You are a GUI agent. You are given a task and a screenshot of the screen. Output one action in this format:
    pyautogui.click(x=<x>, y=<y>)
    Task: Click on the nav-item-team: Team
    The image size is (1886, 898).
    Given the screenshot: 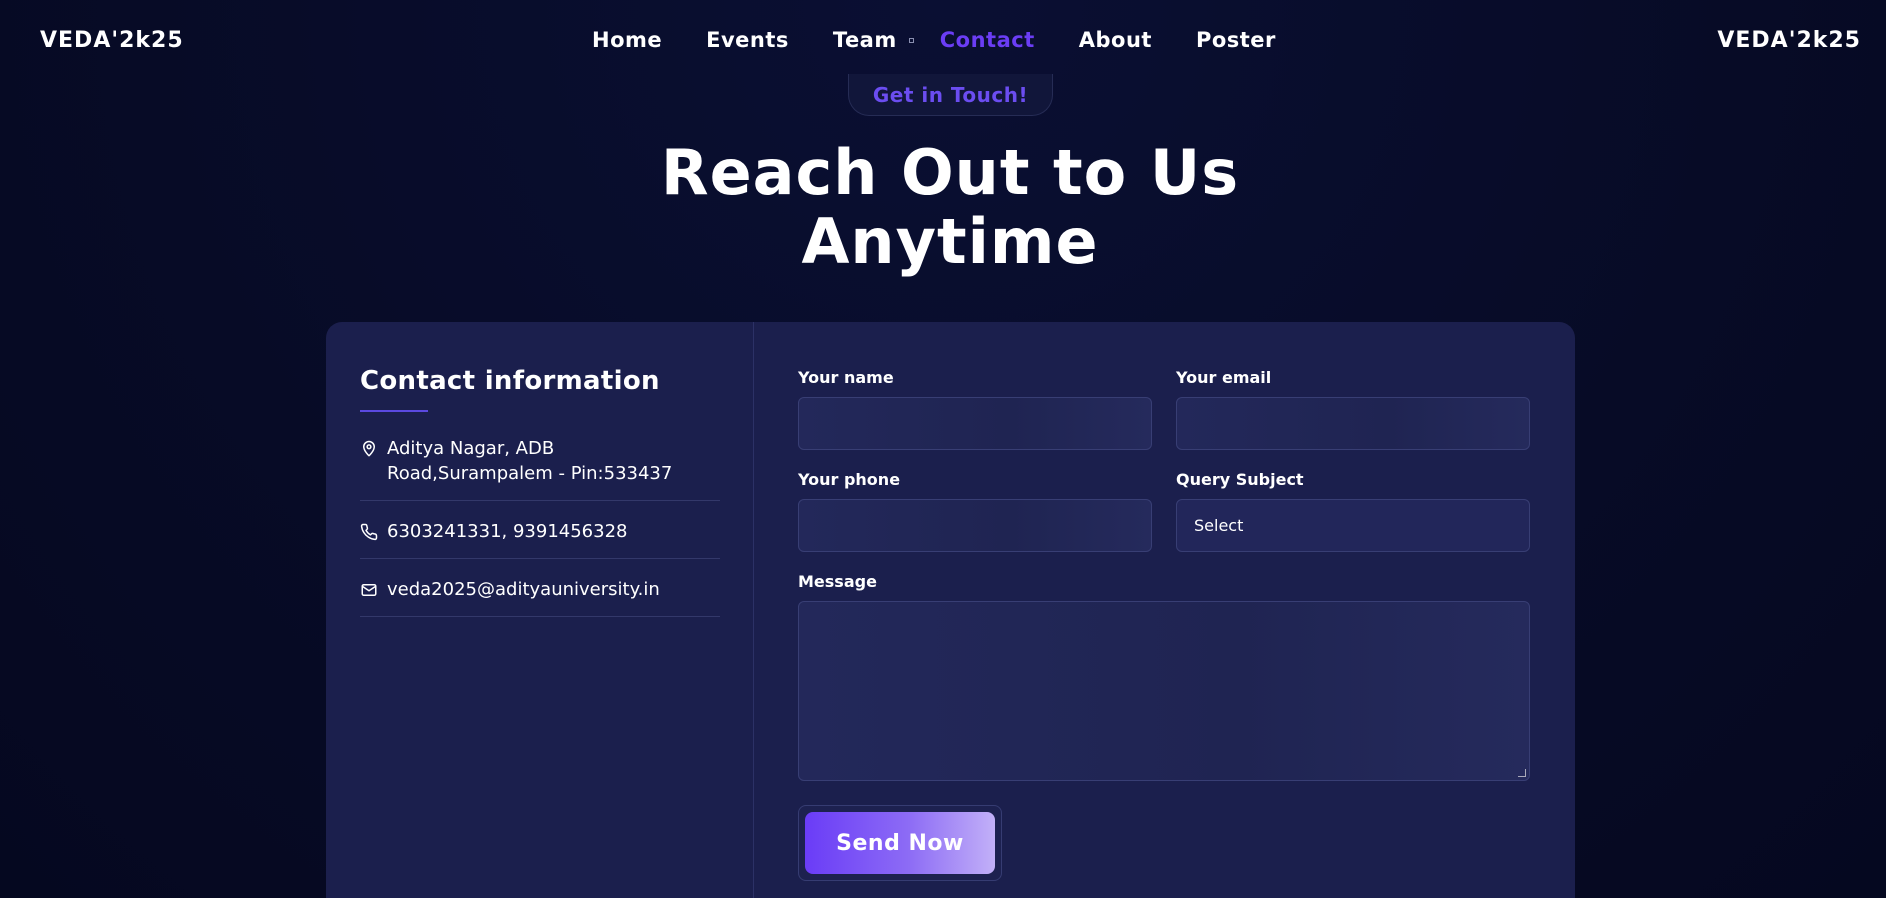 What is the action you would take?
    pyautogui.click(x=865, y=40)
    